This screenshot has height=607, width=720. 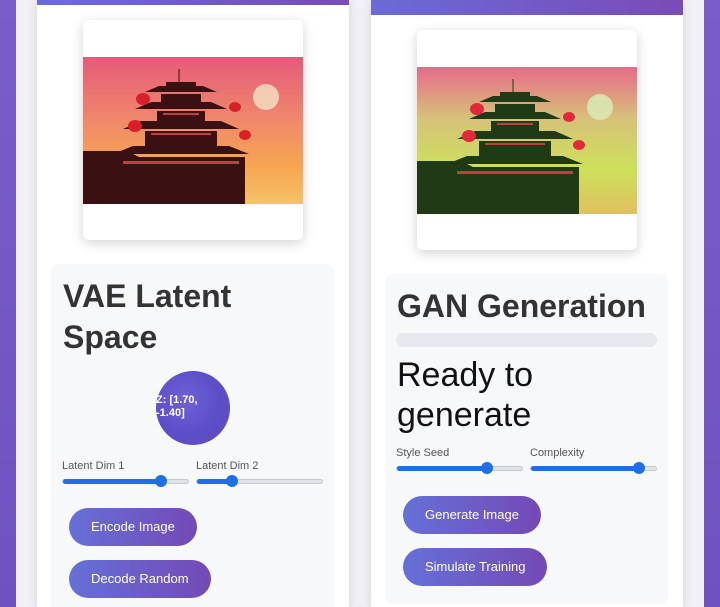 I want to click on vae-title: VAE Latent Space, so click(x=147, y=316).